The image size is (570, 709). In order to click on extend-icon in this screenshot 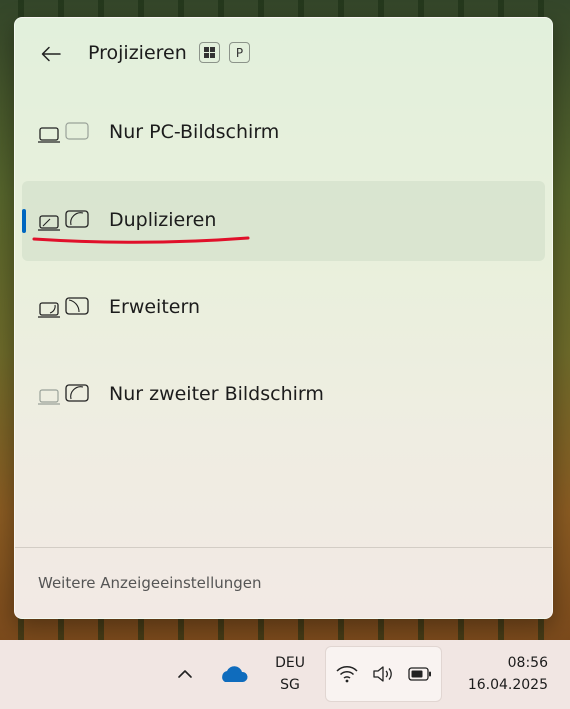, I will do `click(63, 307)`.